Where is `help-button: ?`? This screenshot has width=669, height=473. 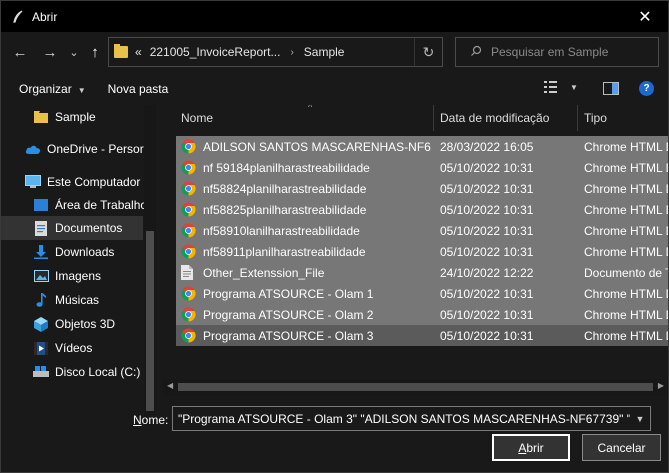
help-button: ? is located at coordinates (646, 88).